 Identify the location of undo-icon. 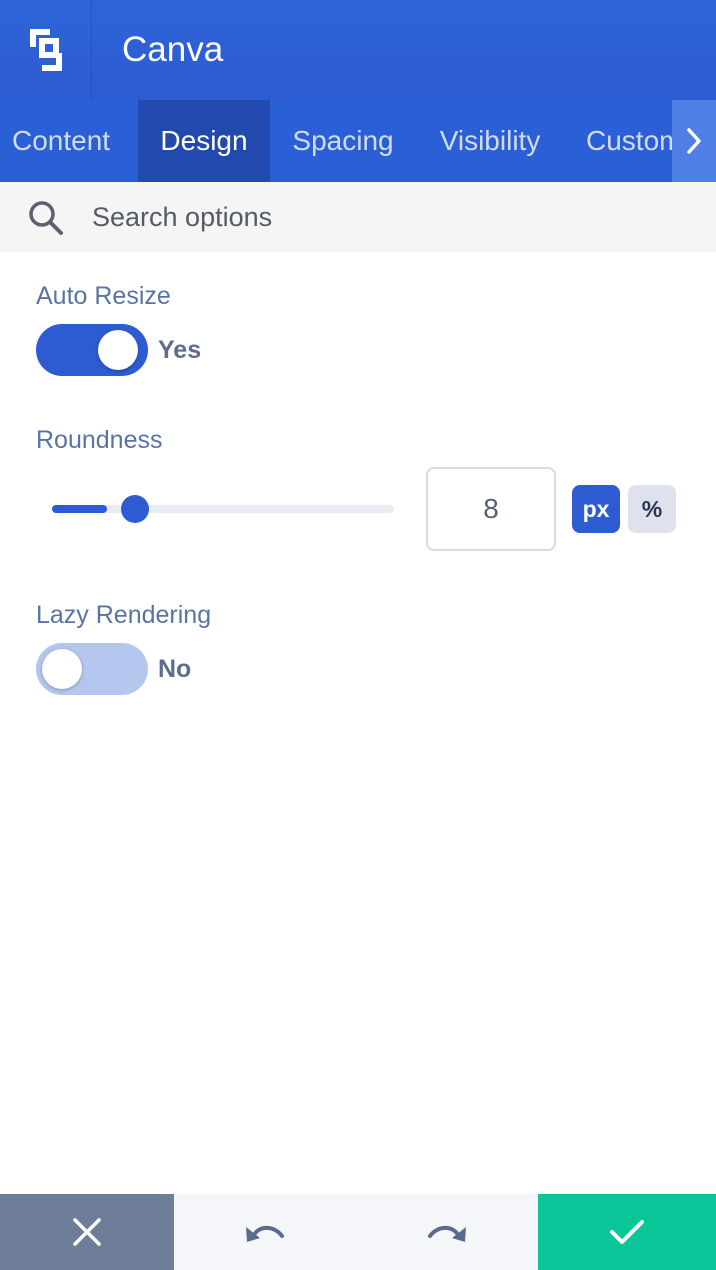
(265, 1233).